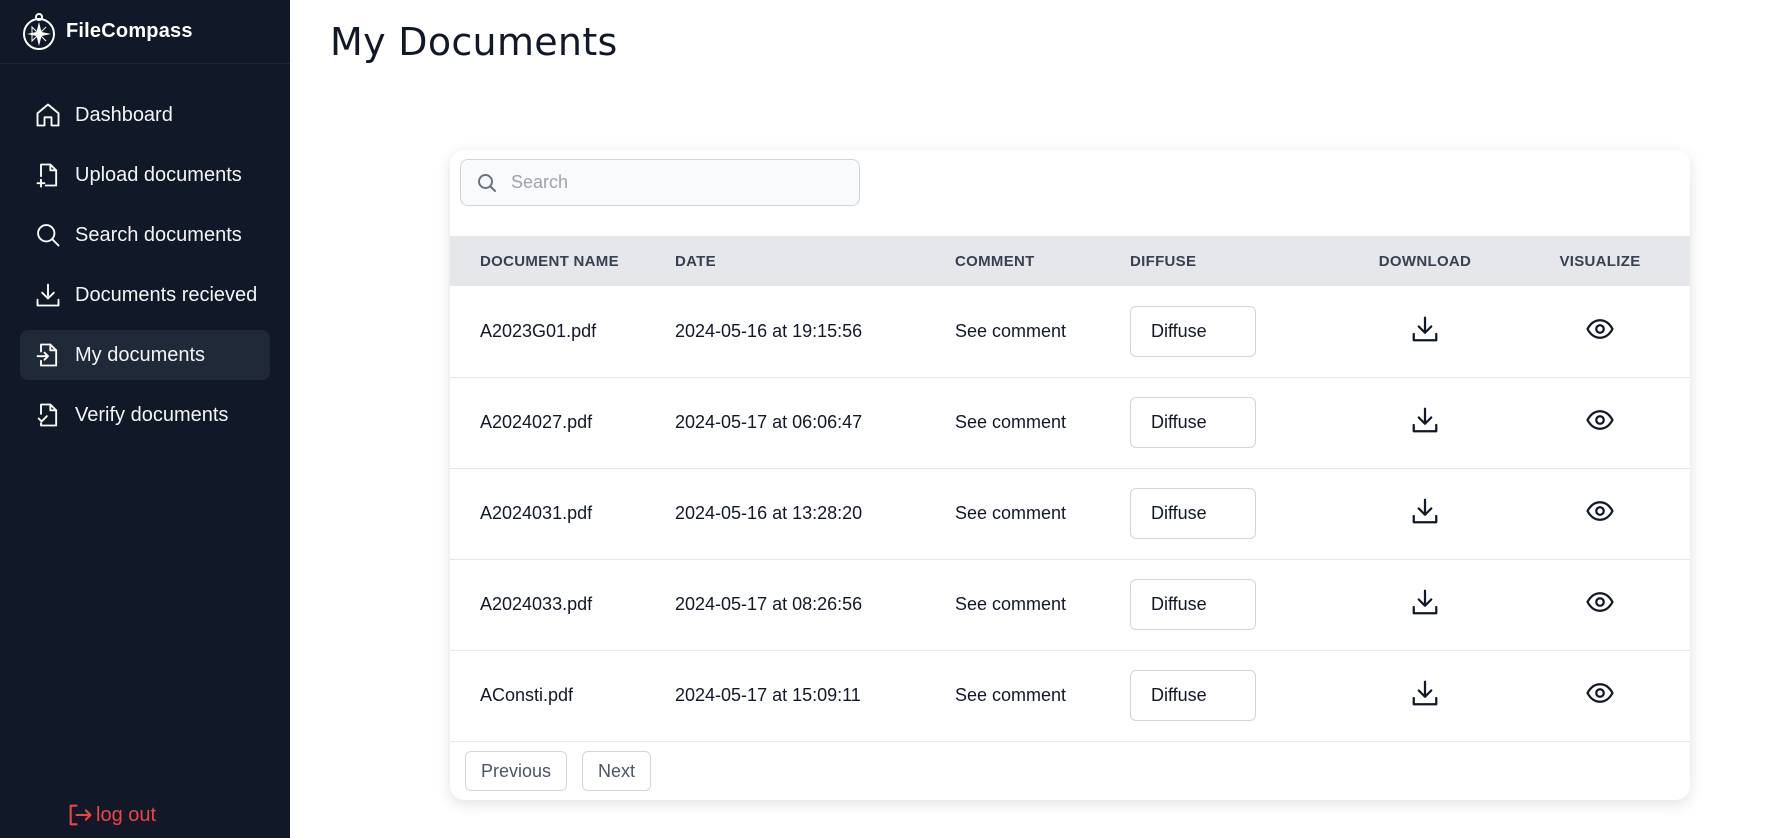 The image size is (1774, 838). Describe the element at coordinates (536, 604) in the screenshot. I see `document-name-cell: A2024033.pdf` at that location.